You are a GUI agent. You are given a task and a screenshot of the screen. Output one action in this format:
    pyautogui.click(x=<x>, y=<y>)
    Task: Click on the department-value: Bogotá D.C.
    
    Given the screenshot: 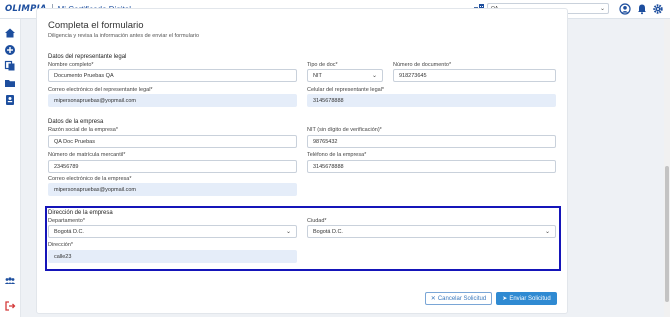 What is the action you would take?
    pyautogui.click(x=69, y=232)
    